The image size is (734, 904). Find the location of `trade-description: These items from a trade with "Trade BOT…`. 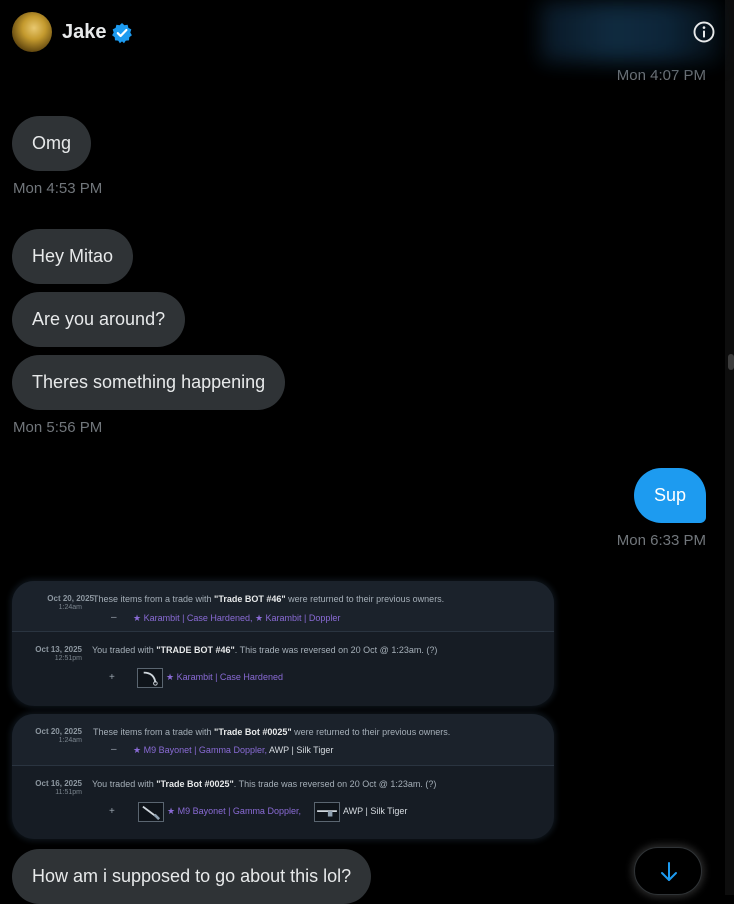

trade-description: These items from a trade with "Trade BOT… is located at coordinates (269, 599).